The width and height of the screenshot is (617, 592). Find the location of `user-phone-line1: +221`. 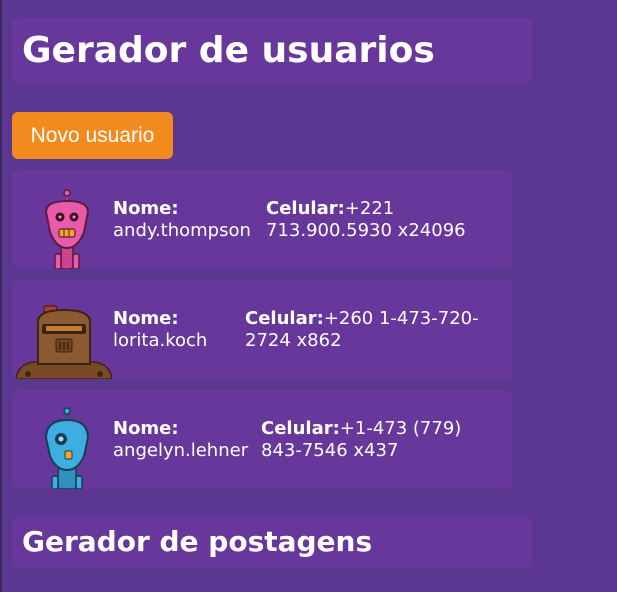

user-phone-line1: +221 is located at coordinates (369, 208).